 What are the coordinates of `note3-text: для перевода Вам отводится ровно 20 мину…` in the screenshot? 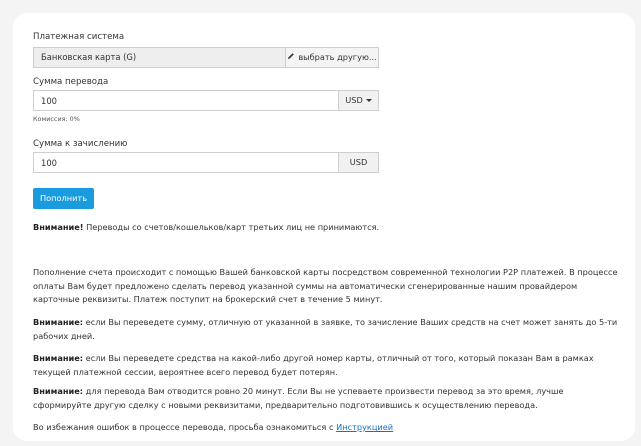 It's located at (298, 398).